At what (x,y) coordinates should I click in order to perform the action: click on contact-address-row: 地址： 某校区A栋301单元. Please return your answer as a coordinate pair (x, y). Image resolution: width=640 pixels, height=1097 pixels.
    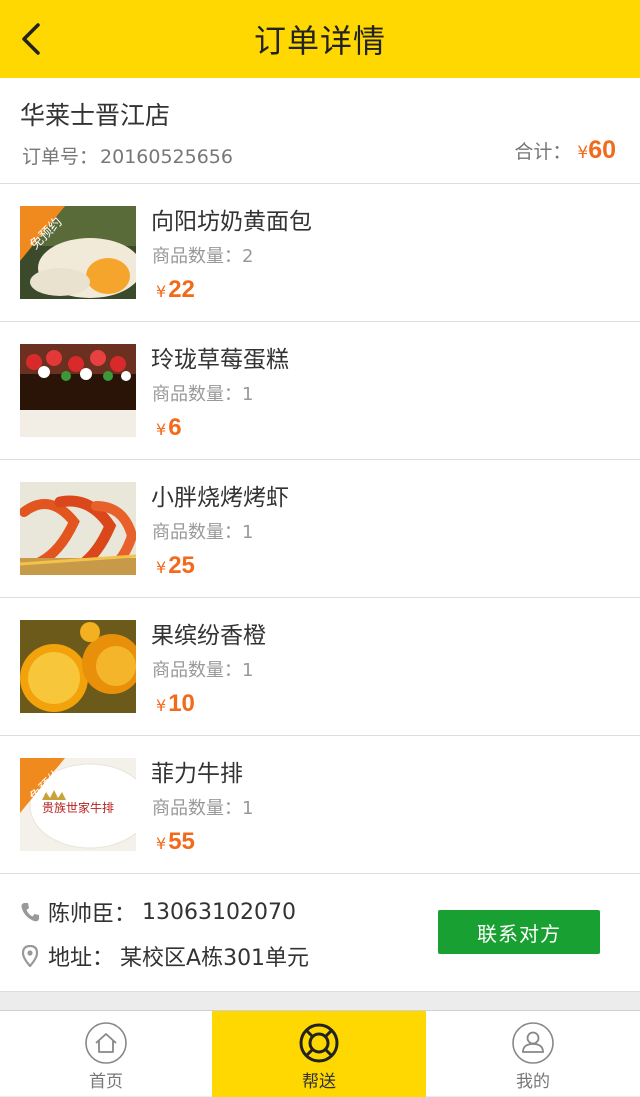
    Looking at the image, I should click on (164, 956).